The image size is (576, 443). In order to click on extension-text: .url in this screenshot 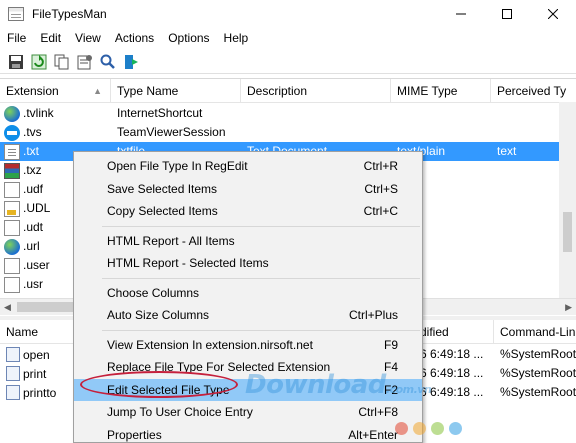, I will do `click(31, 246)`.